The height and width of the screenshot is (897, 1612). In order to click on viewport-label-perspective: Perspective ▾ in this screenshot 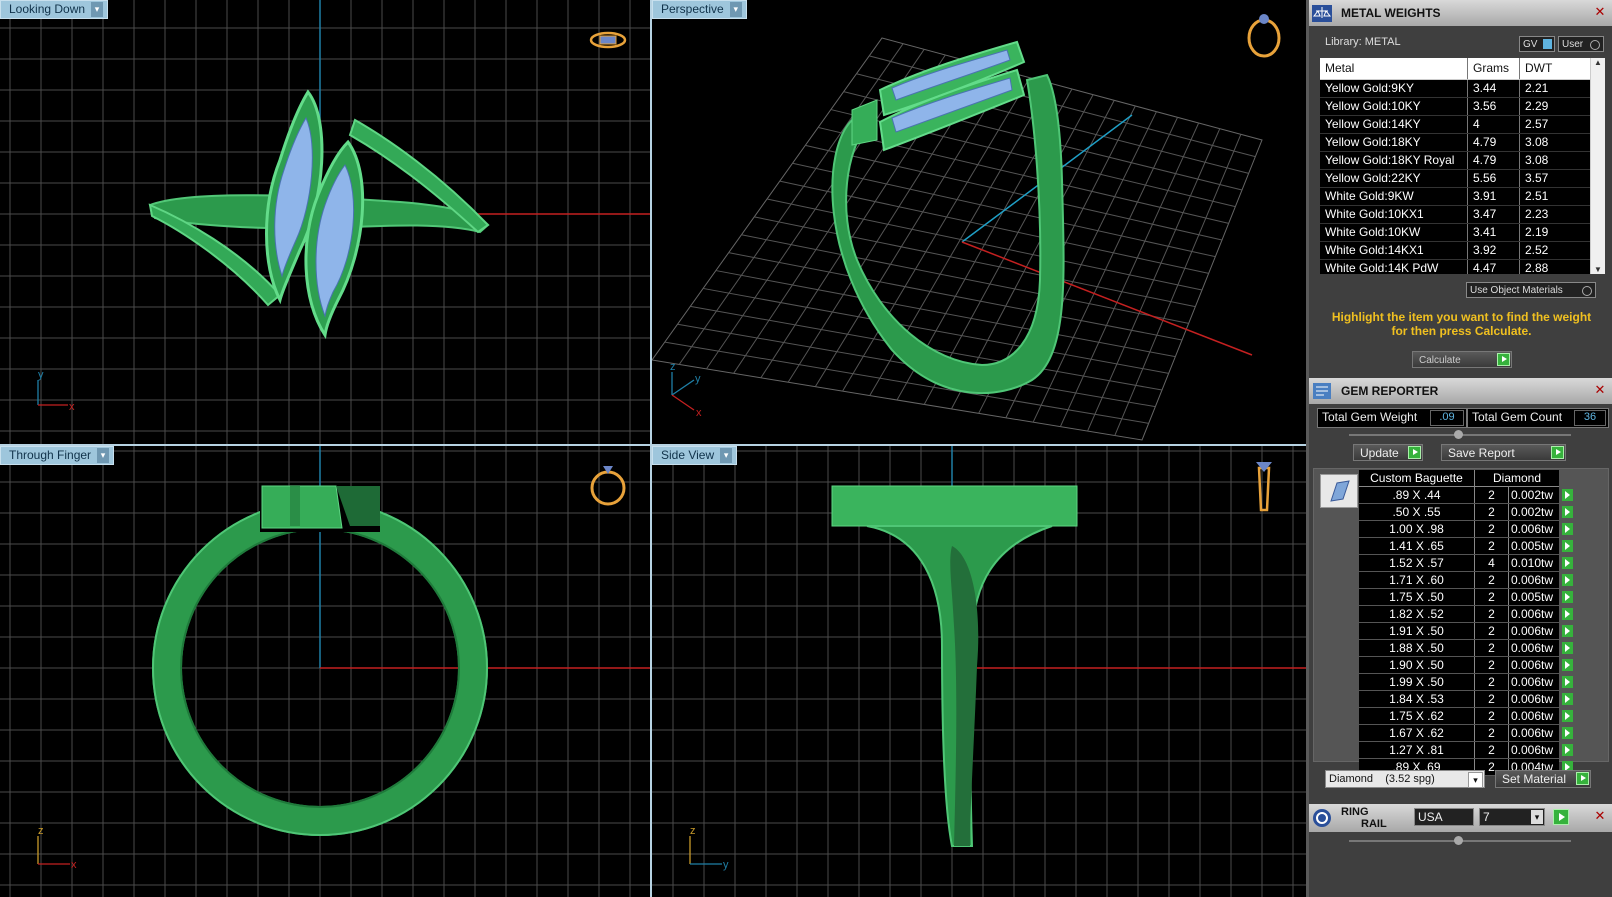, I will do `click(699, 9)`.